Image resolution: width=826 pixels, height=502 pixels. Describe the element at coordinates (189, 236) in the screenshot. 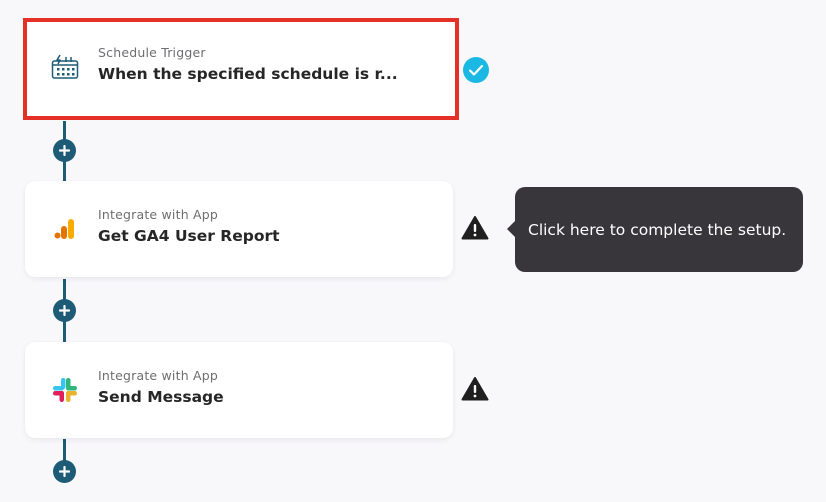

I see `step-title: Get GA4 User Report` at that location.